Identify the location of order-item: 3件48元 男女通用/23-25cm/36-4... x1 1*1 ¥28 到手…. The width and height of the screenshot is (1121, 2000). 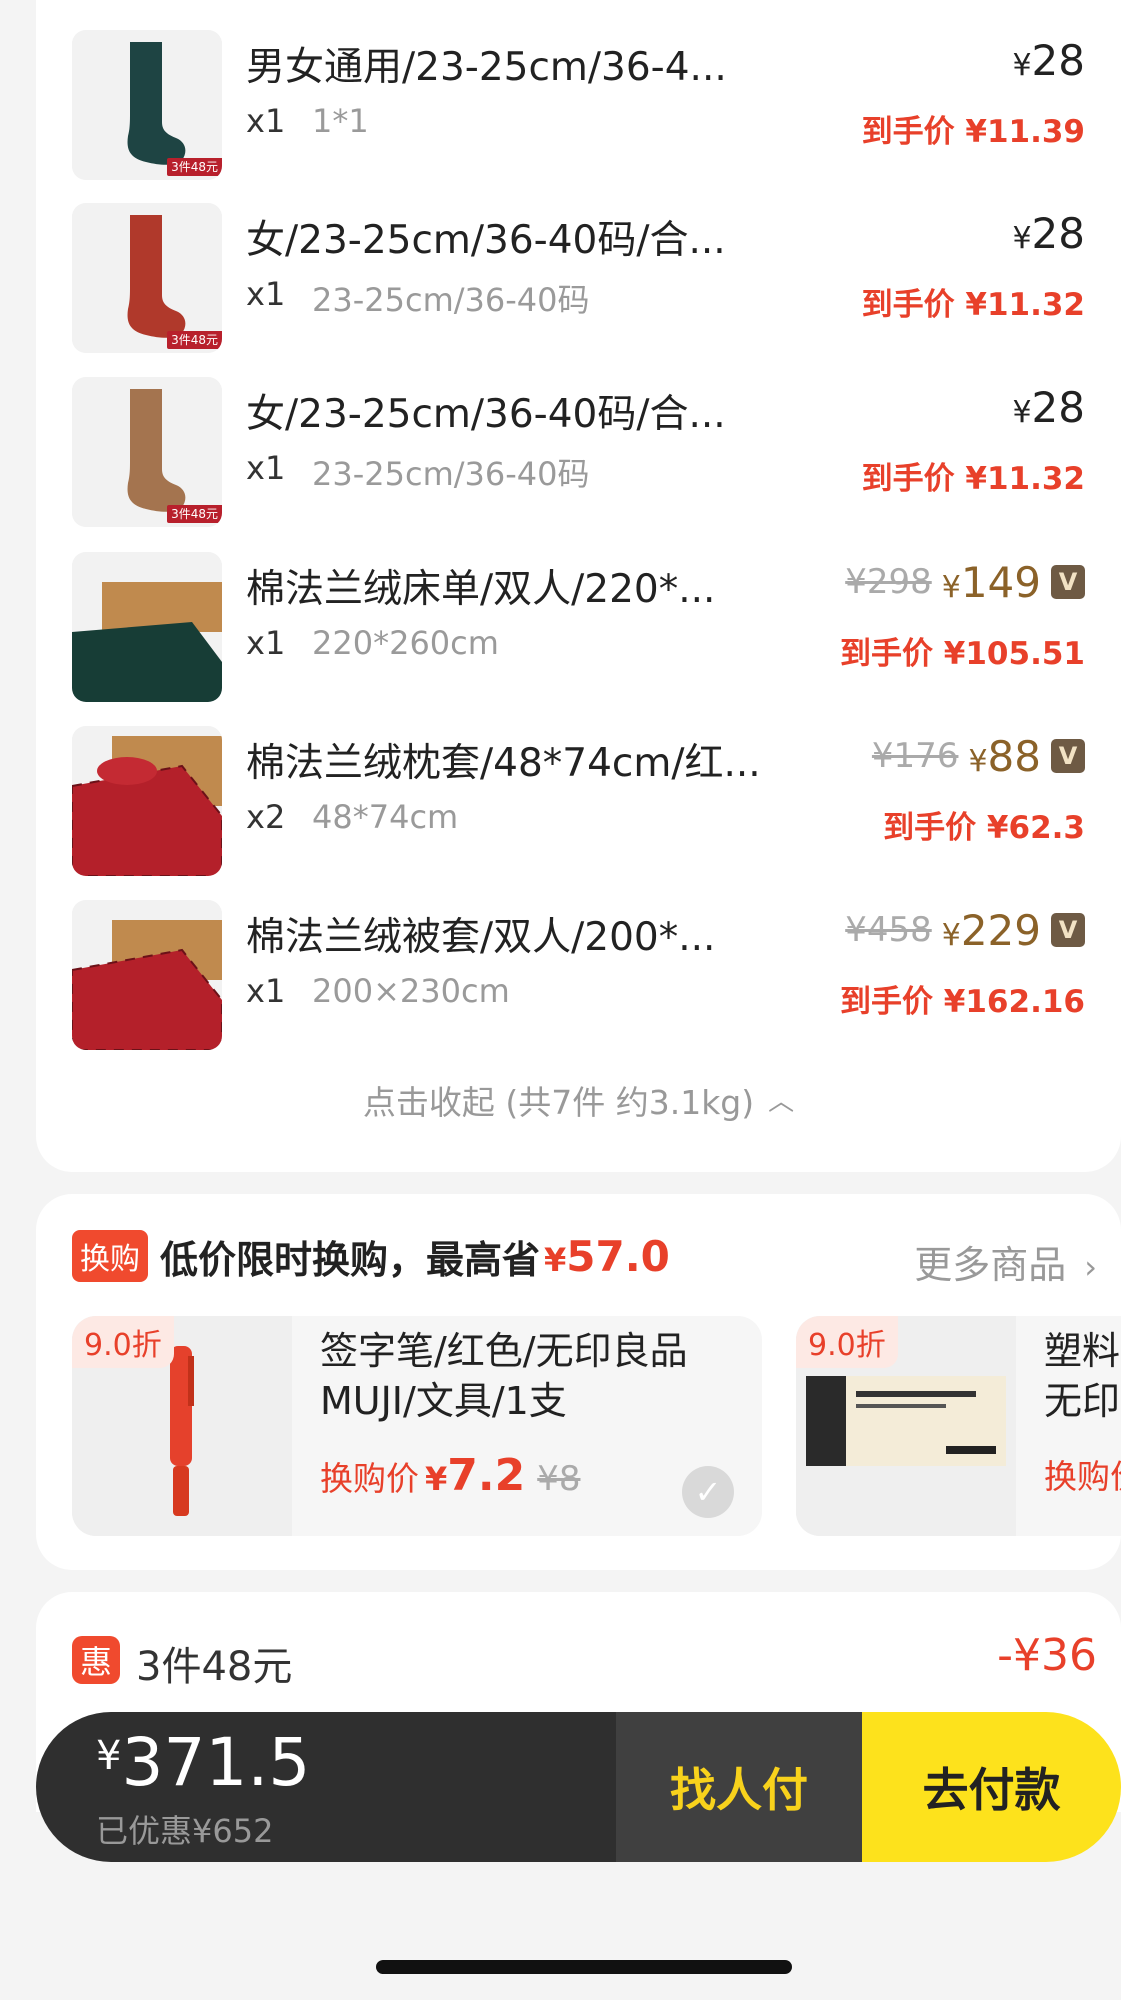
(596, 105).